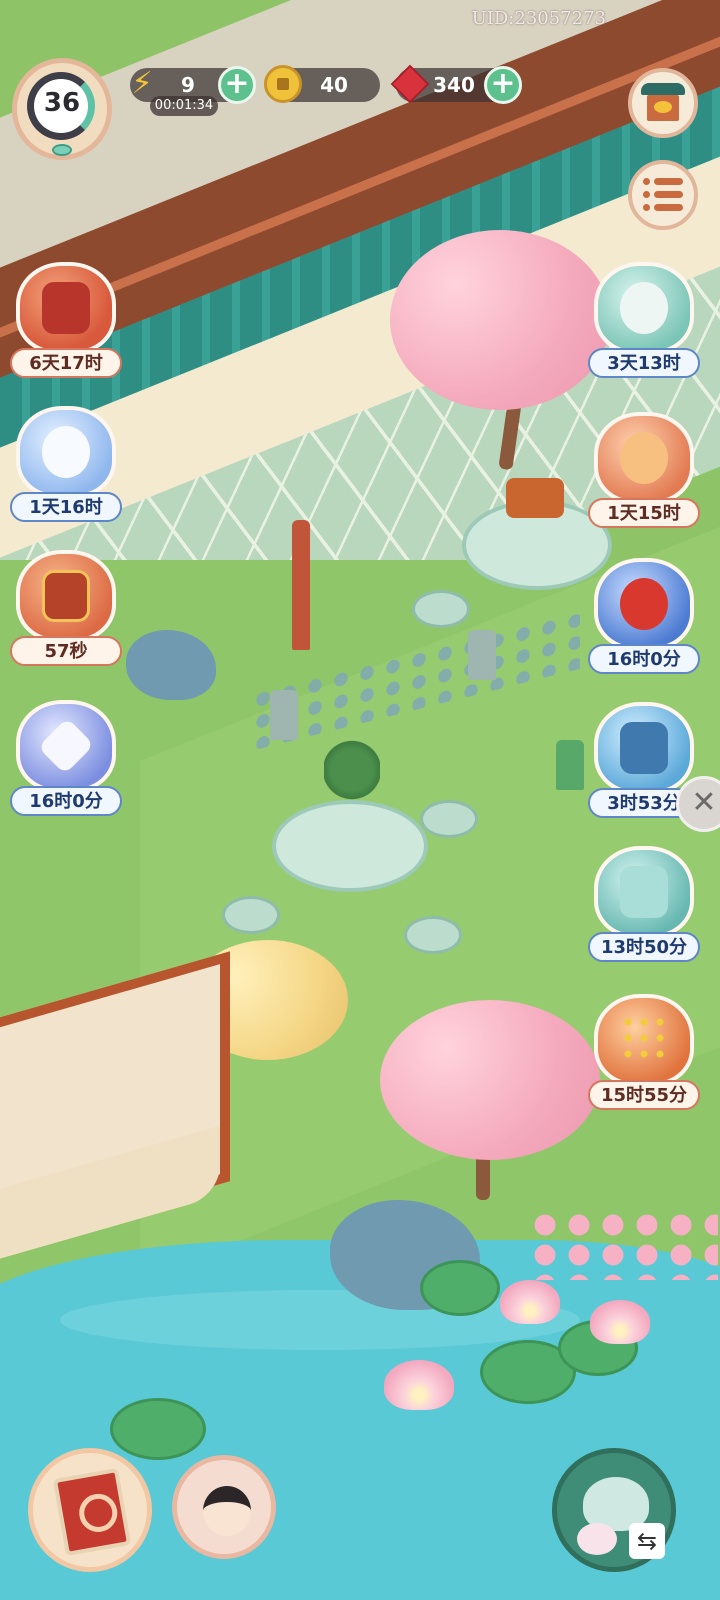 The width and height of the screenshot is (720, 1600). What do you see at coordinates (66, 596) in the screenshot?
I see `treasure-chest-icon` at bounding box center [66, 596].